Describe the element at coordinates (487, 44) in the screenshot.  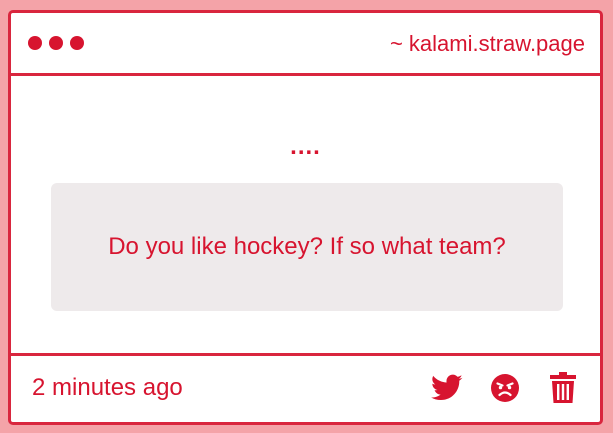
I see `site-link: ~ kalami.straw.page` at that location.